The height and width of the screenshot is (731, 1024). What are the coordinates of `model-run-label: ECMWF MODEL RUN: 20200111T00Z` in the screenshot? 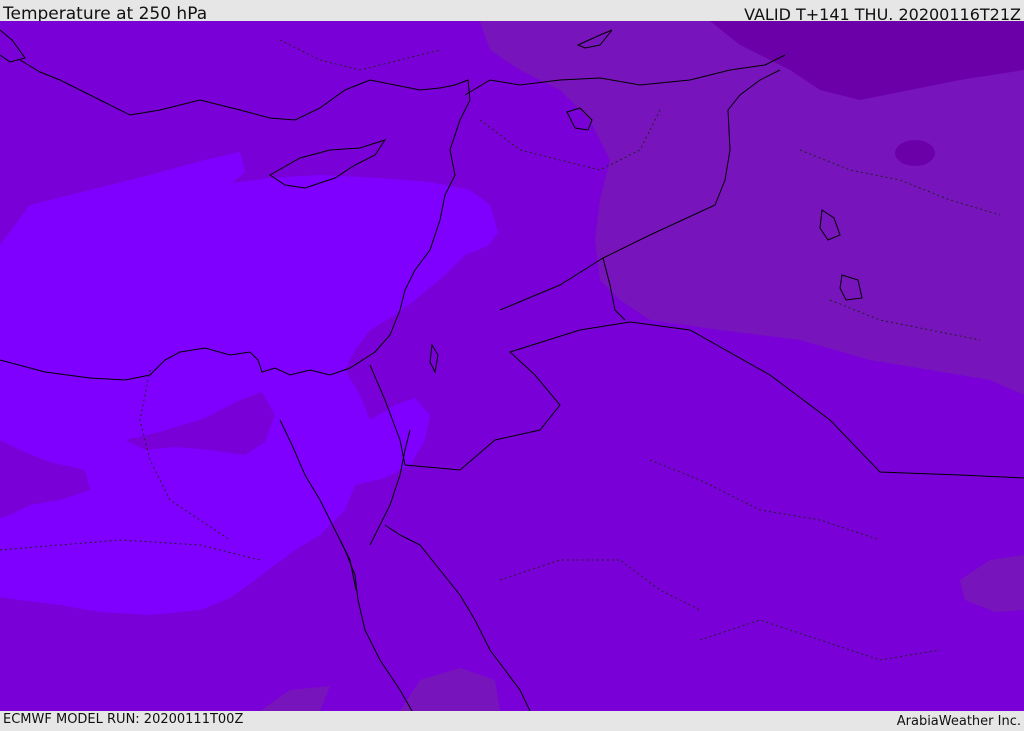 It's located at (123, 719).